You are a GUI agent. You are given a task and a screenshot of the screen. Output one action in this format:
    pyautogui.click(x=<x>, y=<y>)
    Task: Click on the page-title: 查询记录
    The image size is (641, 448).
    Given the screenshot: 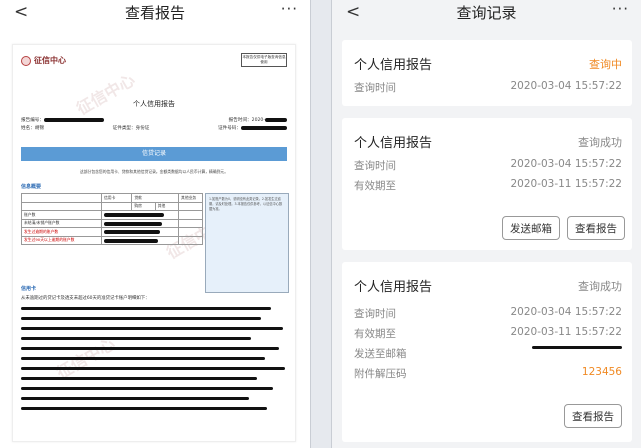 What is the action you would take?
    pyautogui.click(x=486, y=13)
    